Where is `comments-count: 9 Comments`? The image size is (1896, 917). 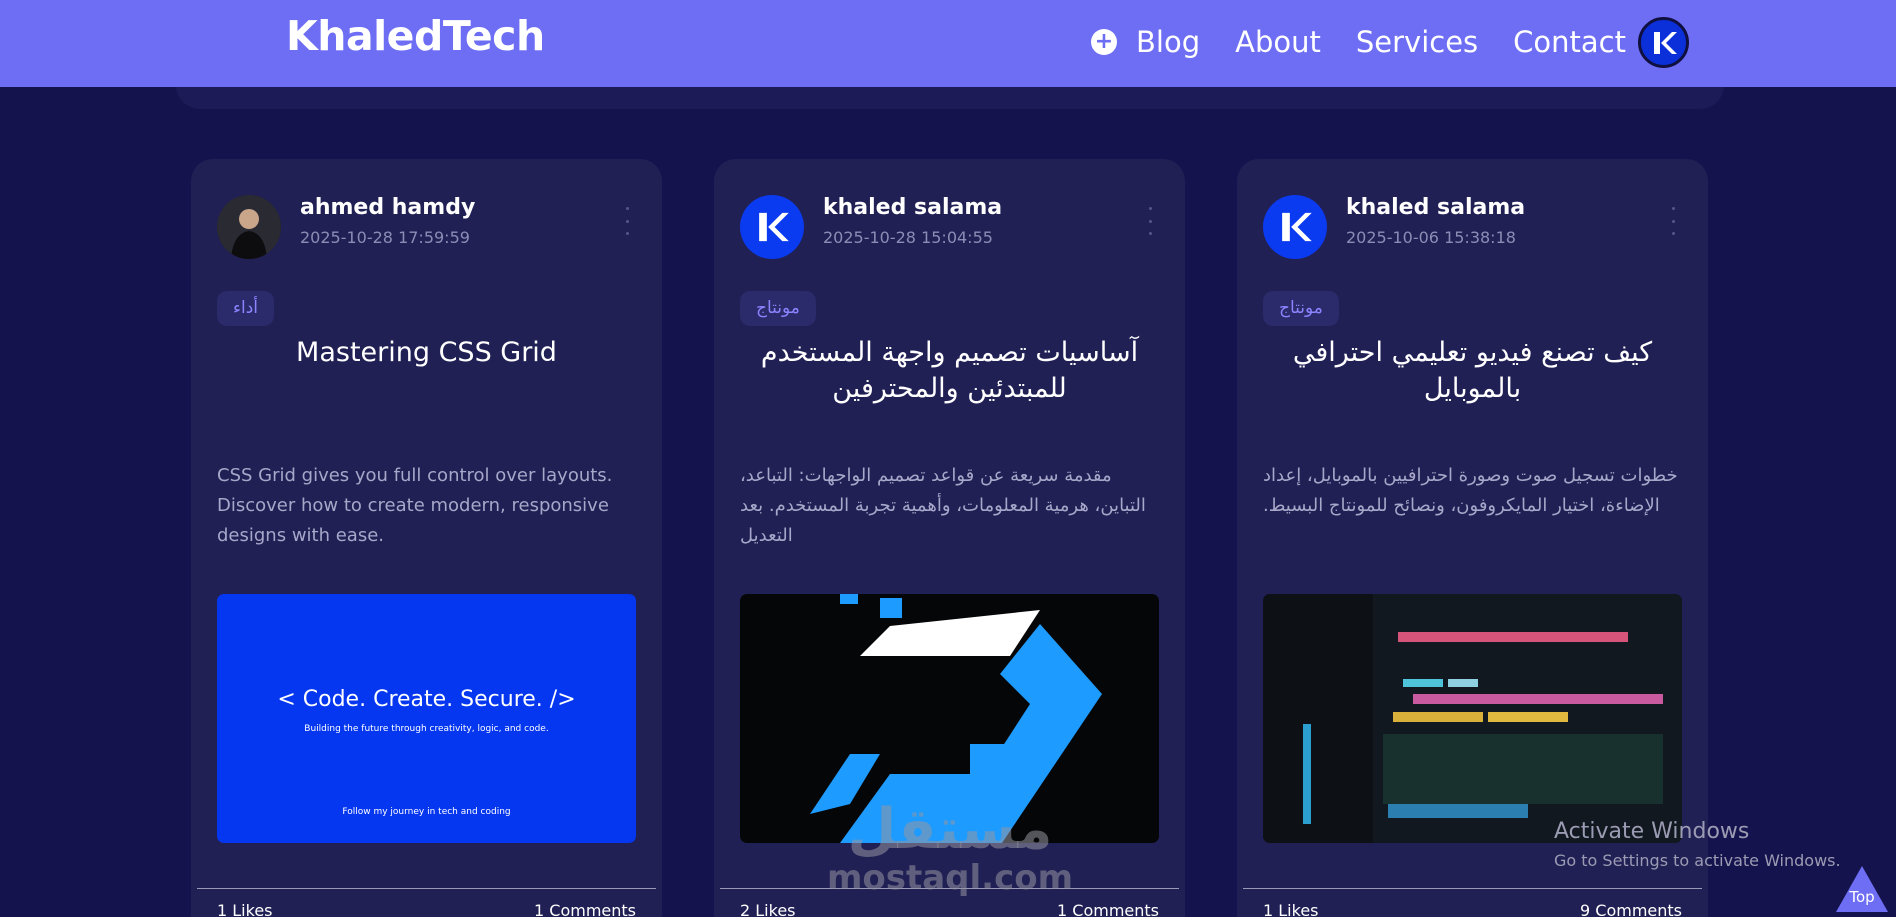 comments-count: 9 Comments is located at coordinates (1631, 909).